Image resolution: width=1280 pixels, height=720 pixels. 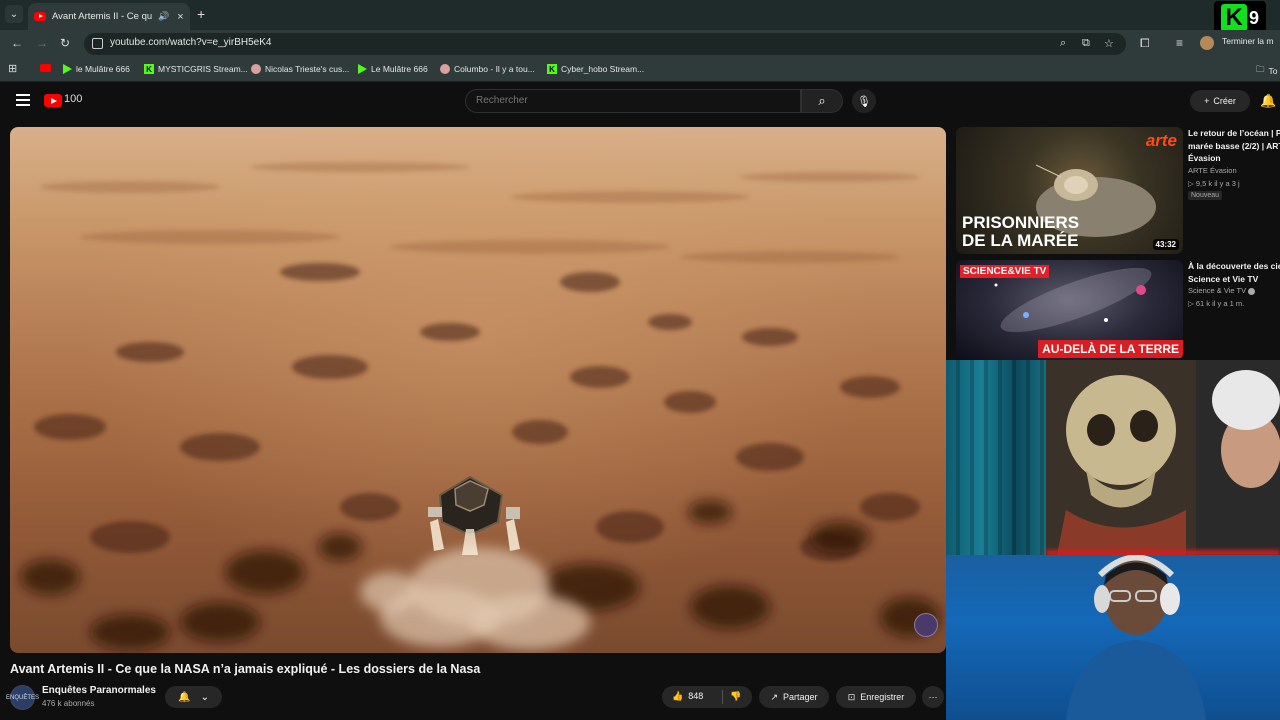 I want to click on profile-avatar, so click(x=1207, y=43).